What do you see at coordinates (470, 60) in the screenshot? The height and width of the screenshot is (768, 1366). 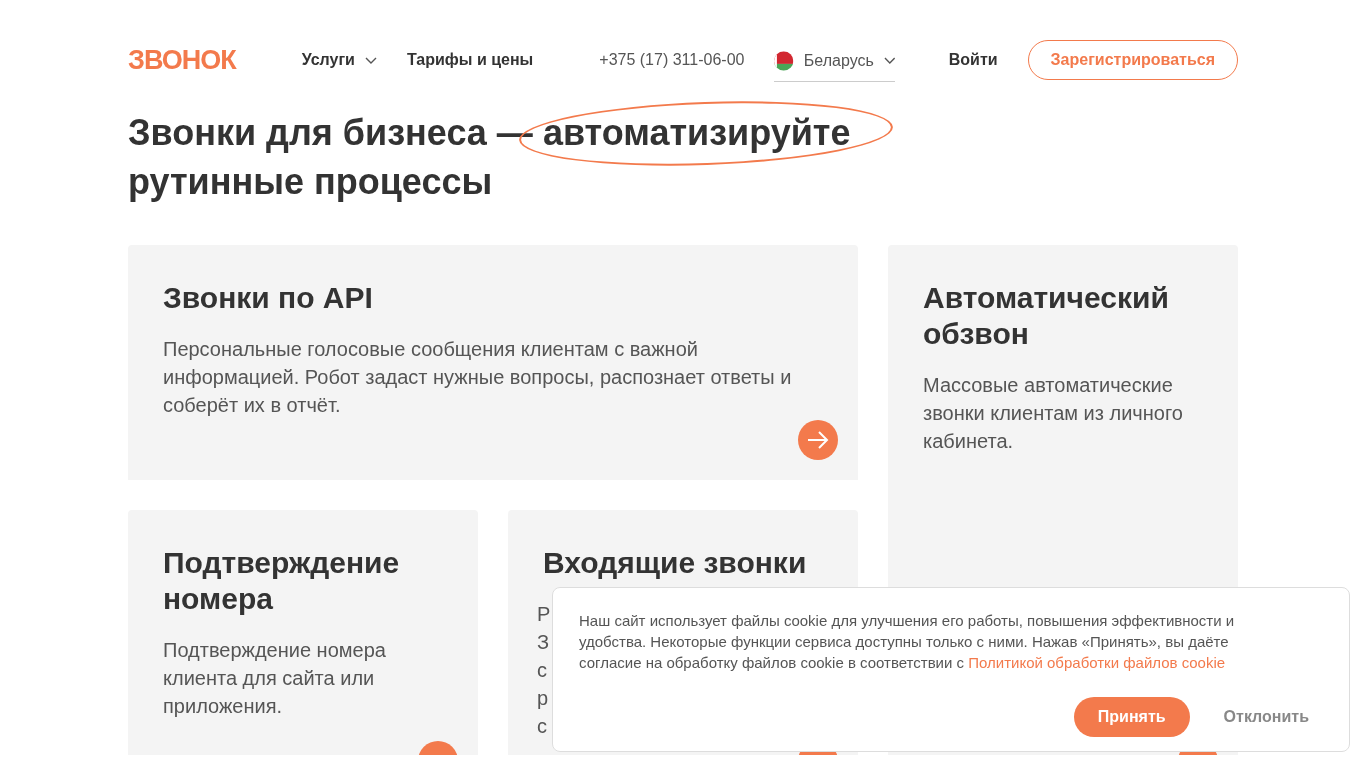 I see `nav-link: Тарифы и цены` at bounding box center [470, 60].